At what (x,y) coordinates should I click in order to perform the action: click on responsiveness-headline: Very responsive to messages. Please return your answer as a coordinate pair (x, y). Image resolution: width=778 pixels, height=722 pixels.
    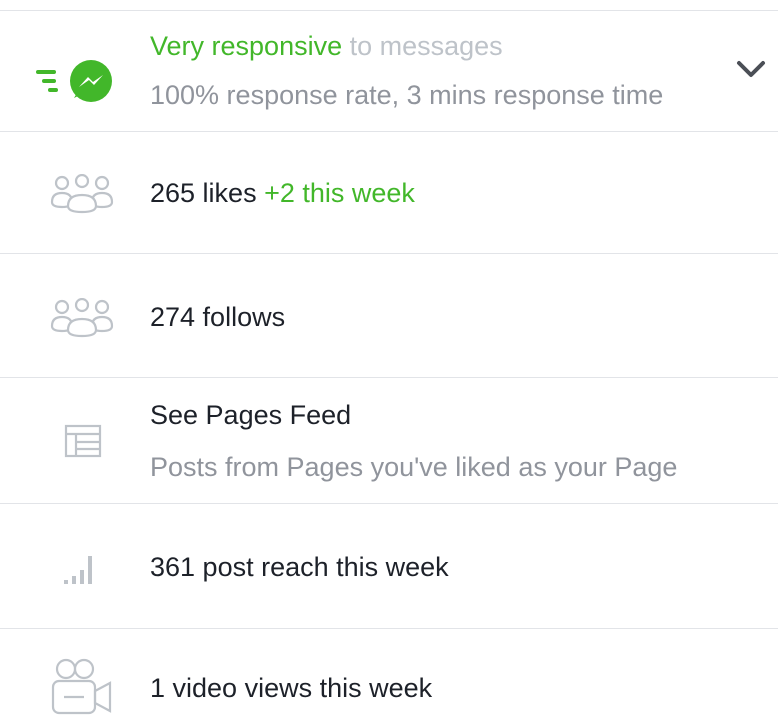
    Looking at the image, I should click on (326, 46).